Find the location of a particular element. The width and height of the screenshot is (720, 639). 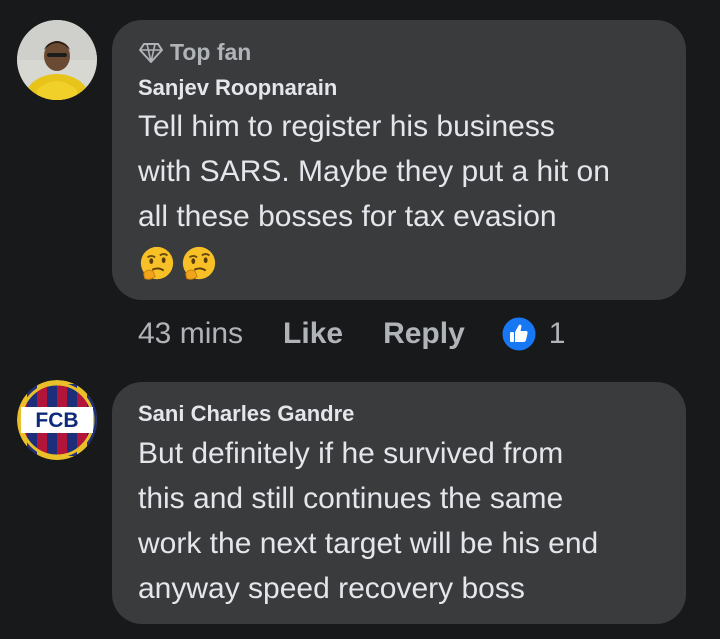

diamond-icon is located at coordinates (151, 52).